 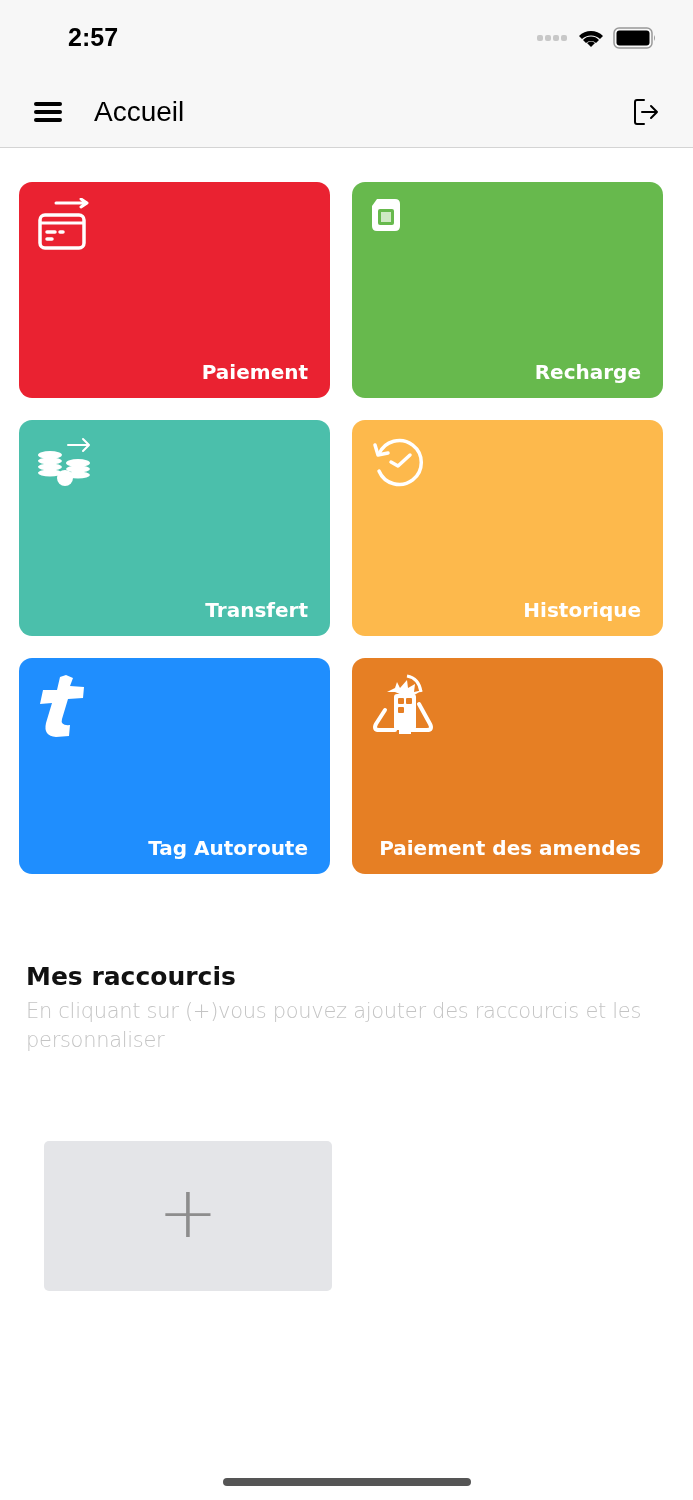 What do you see at coordinates (507, 766) in the screenshot?
I see `service-tile: Paiement des amendes` at bounding box center [507, 766].